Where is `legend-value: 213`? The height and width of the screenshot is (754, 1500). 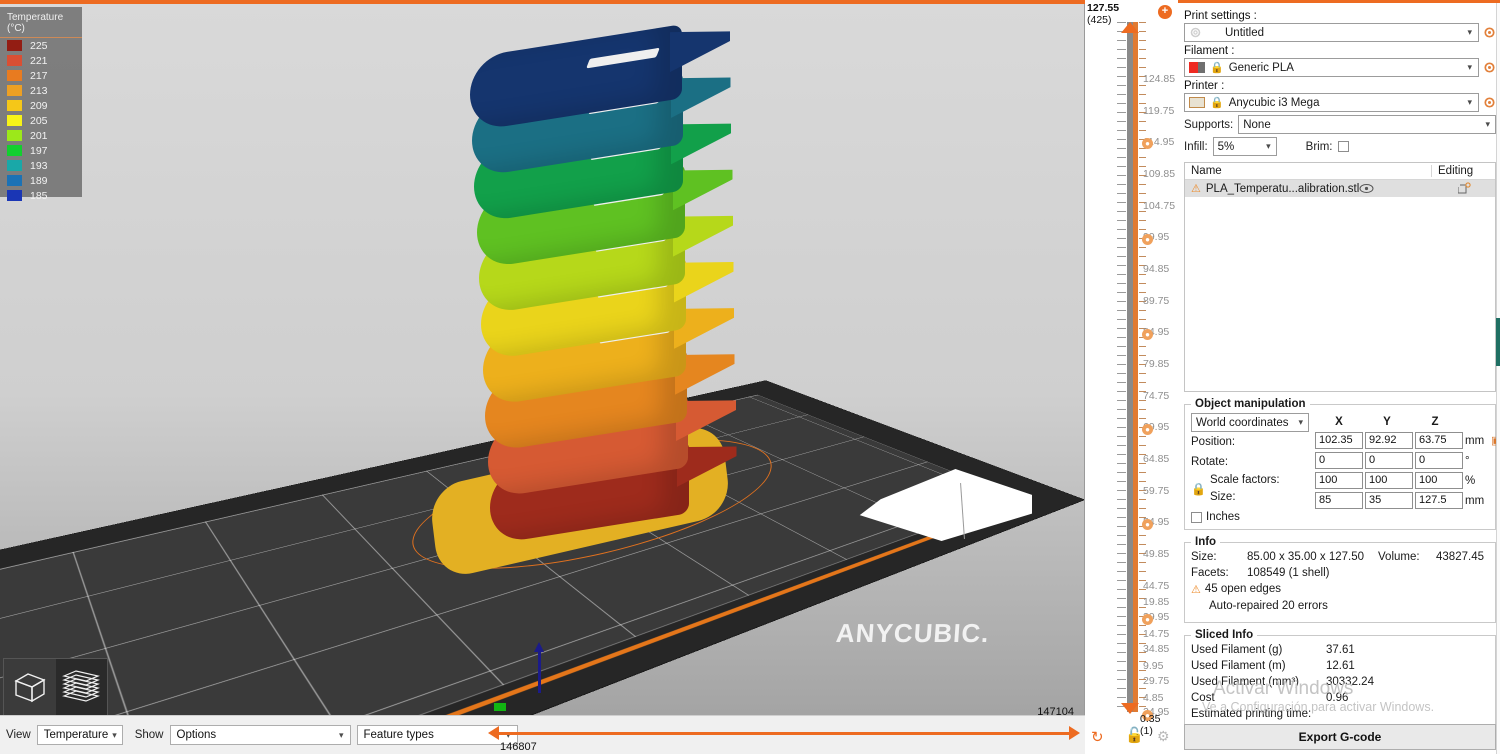 legend-value: 213 is located at coordinates (39, 90).